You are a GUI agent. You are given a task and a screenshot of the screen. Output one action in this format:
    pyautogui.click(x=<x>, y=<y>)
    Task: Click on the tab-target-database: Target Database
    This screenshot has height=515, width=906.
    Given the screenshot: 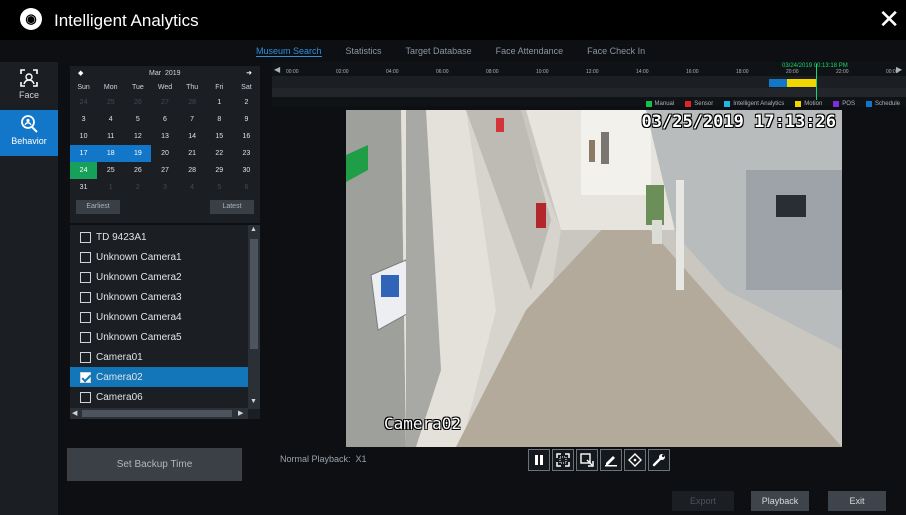 What is the action you would take?
    pyautogui.click(x=439, y=51)
    